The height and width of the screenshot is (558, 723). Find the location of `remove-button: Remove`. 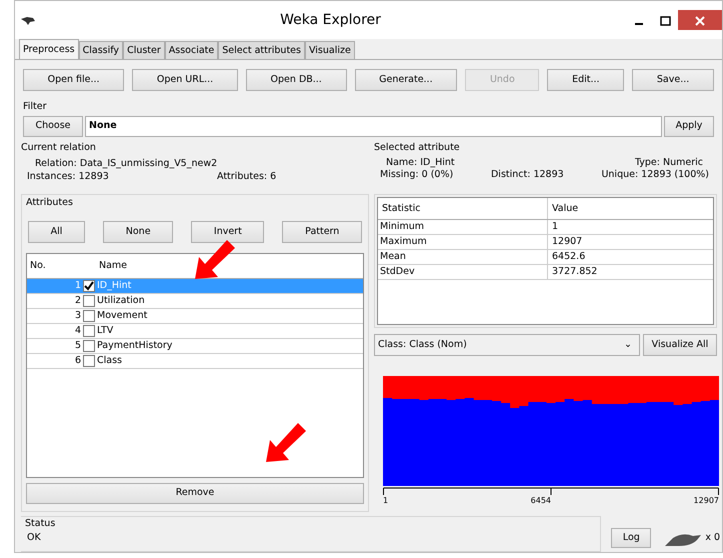

remove-button: Remove is located at coordinates (195, 493).